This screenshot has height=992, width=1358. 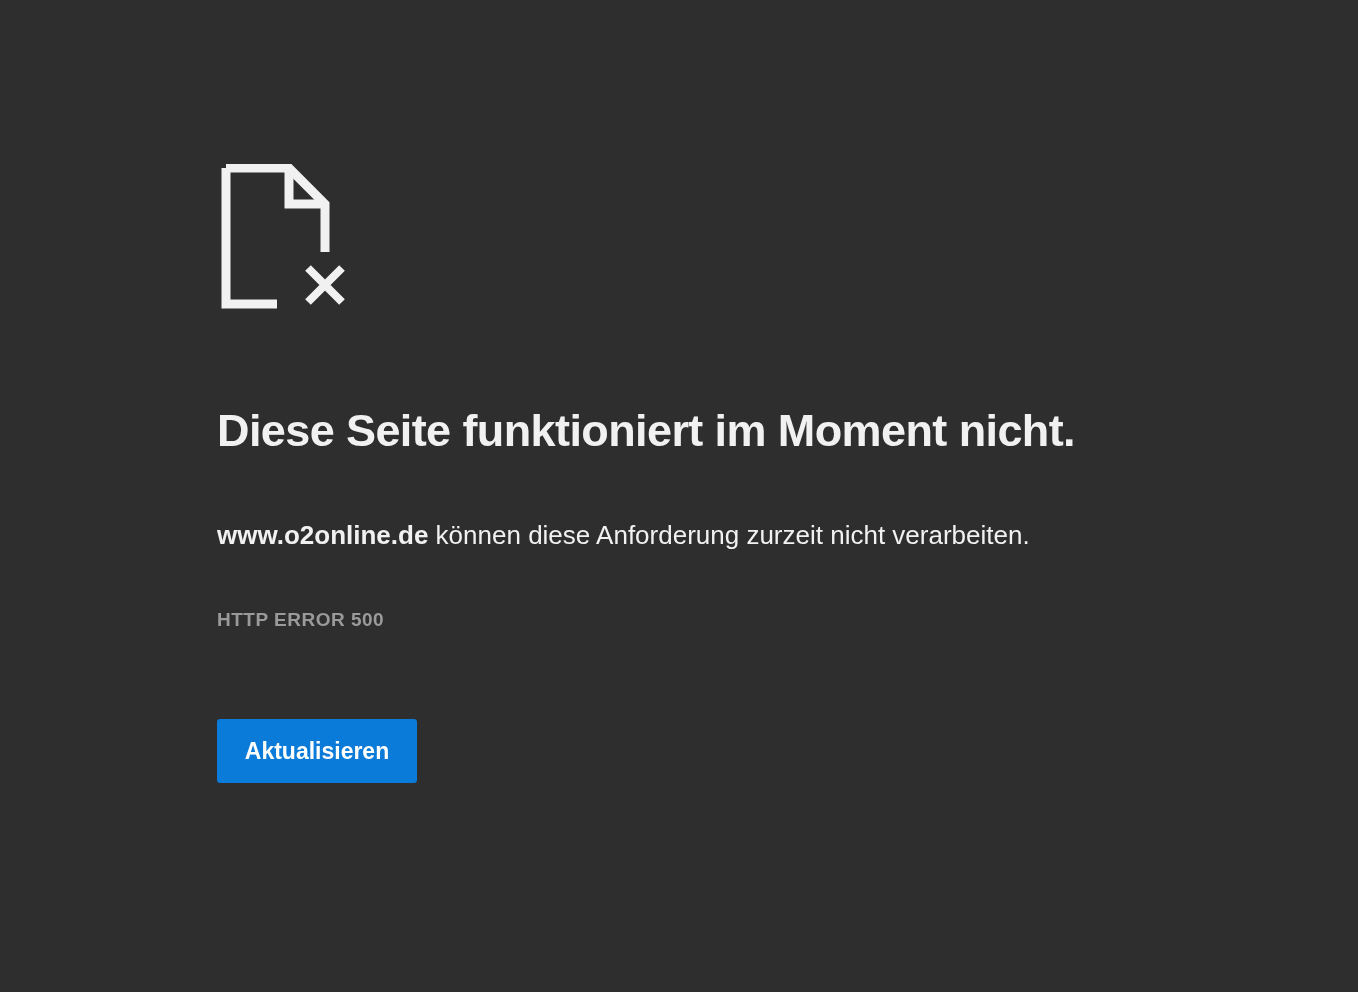 I want to click on reload-button: Aktualisieren, so click(x=317, y=751).